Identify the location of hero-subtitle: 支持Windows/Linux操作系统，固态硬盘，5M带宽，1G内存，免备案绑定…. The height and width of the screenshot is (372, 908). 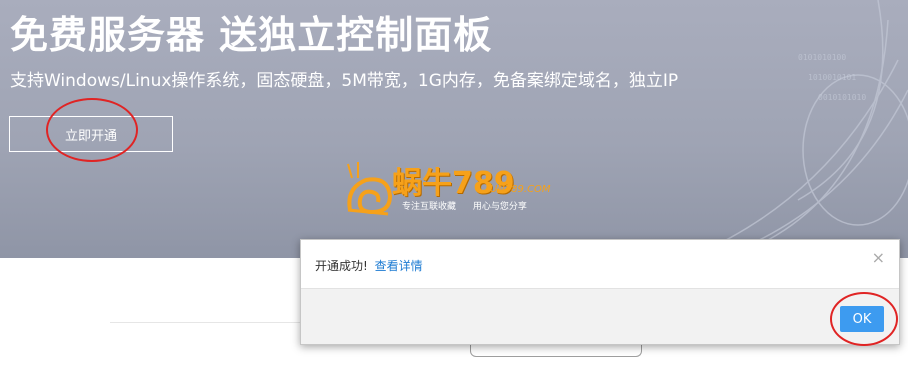
(344, 81).